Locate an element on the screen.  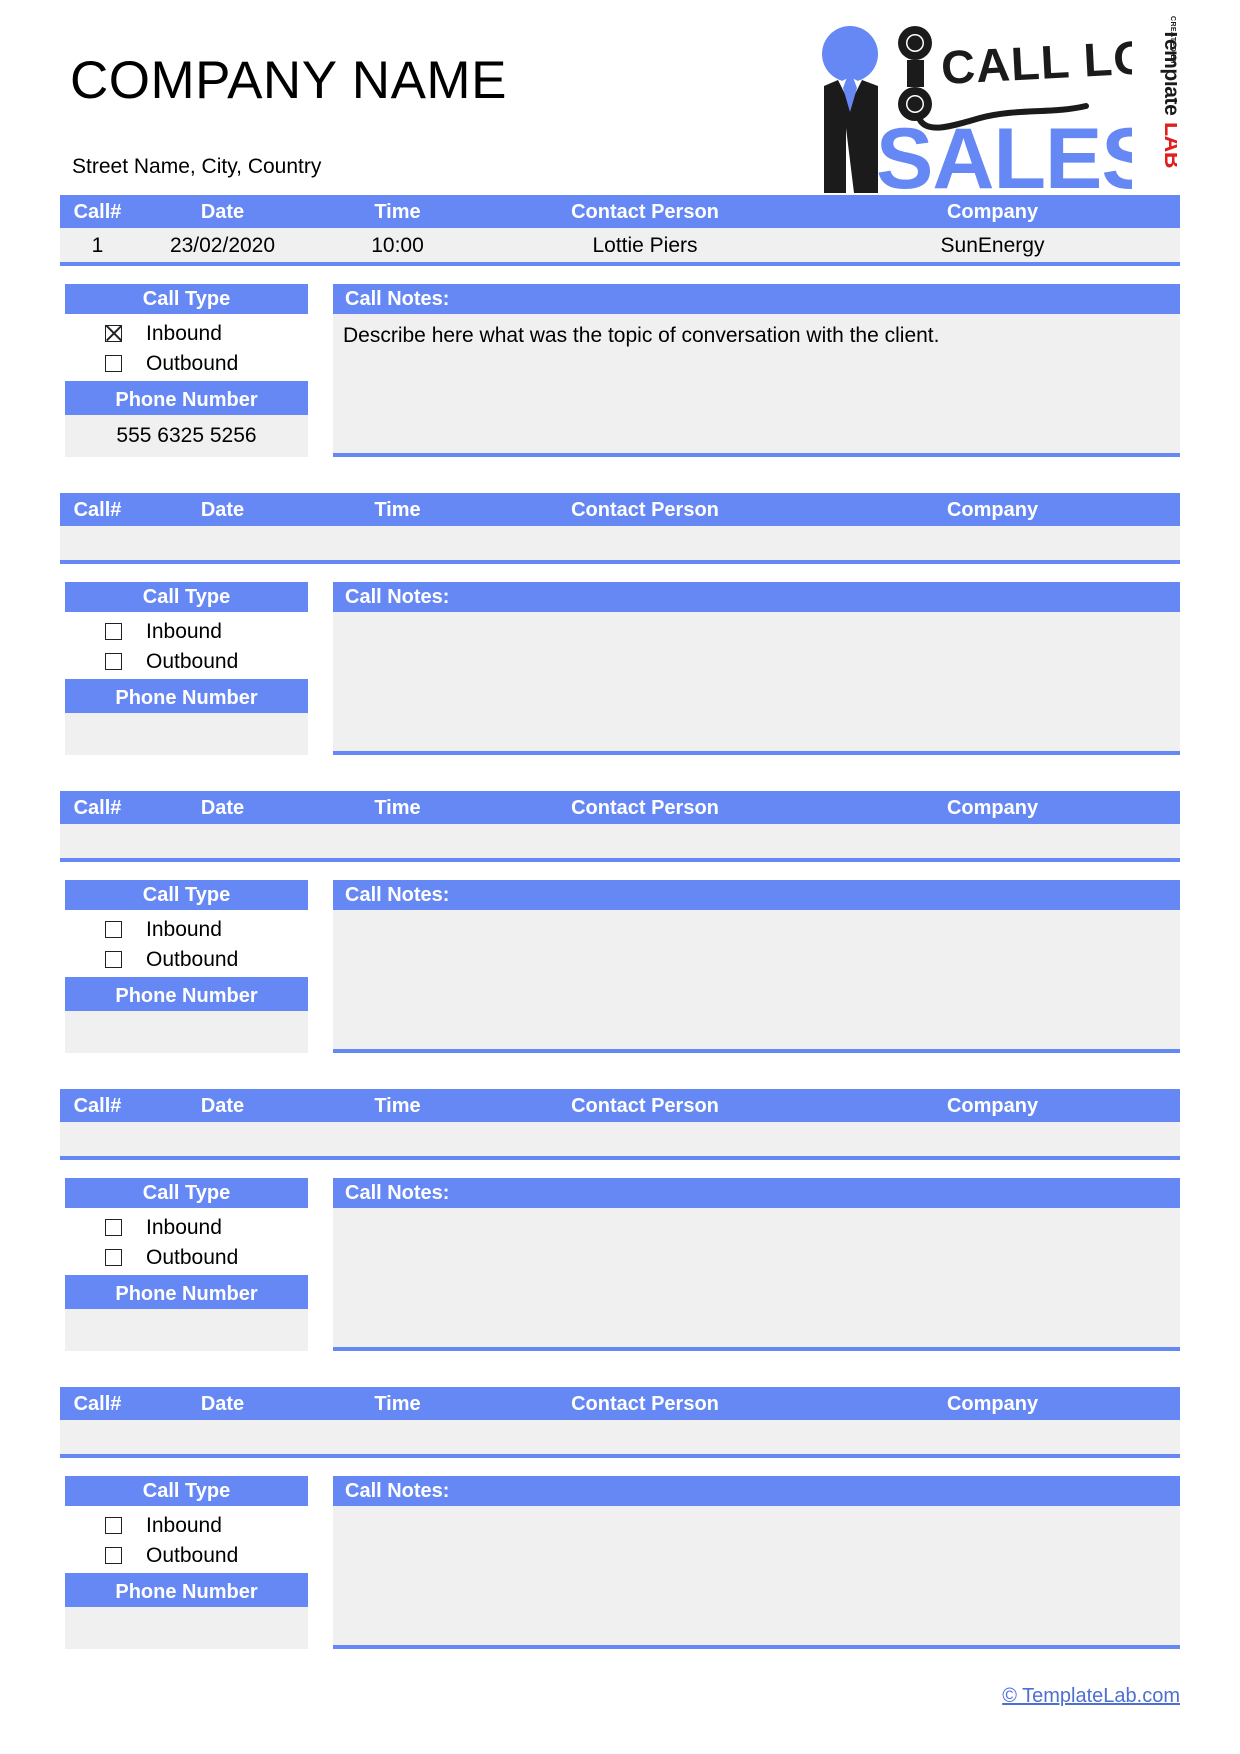
page-title: COMPANY NAME is located at coordinates (288, 80).